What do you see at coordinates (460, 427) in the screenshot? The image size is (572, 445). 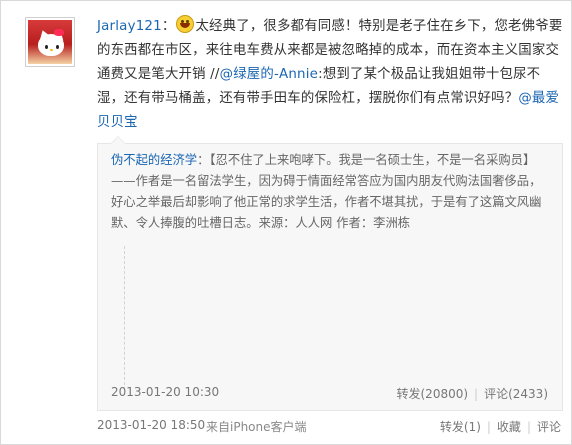 I see `repost-button: 转发(1)` at bounding box center [460, 427].